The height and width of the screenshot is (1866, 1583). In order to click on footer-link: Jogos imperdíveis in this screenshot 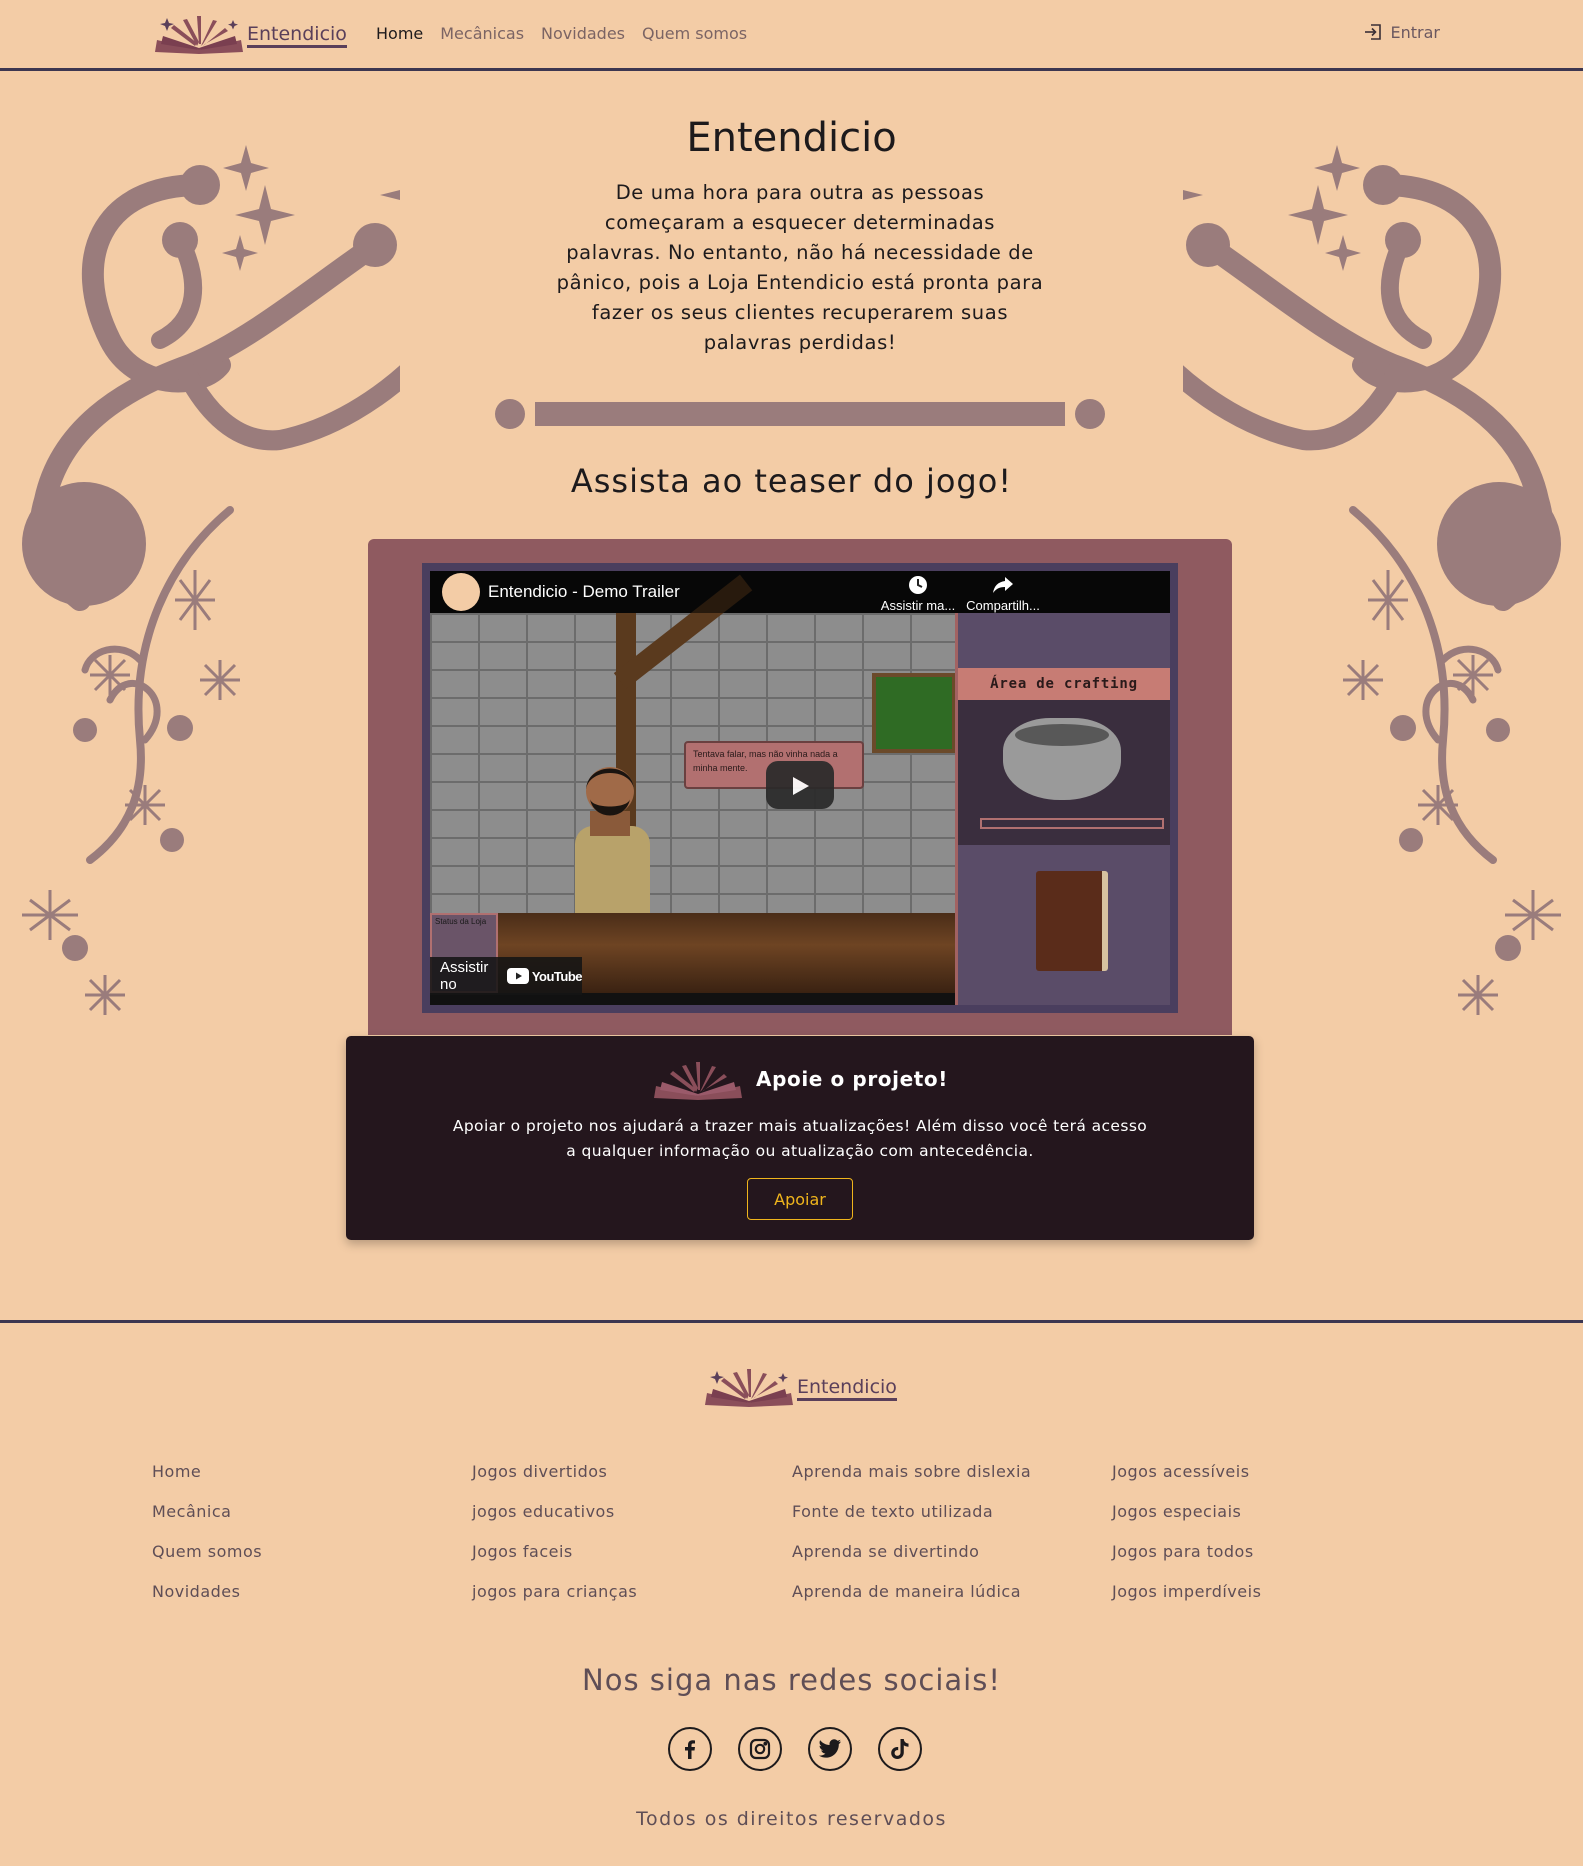, I will do `click(1272, 1591)`.